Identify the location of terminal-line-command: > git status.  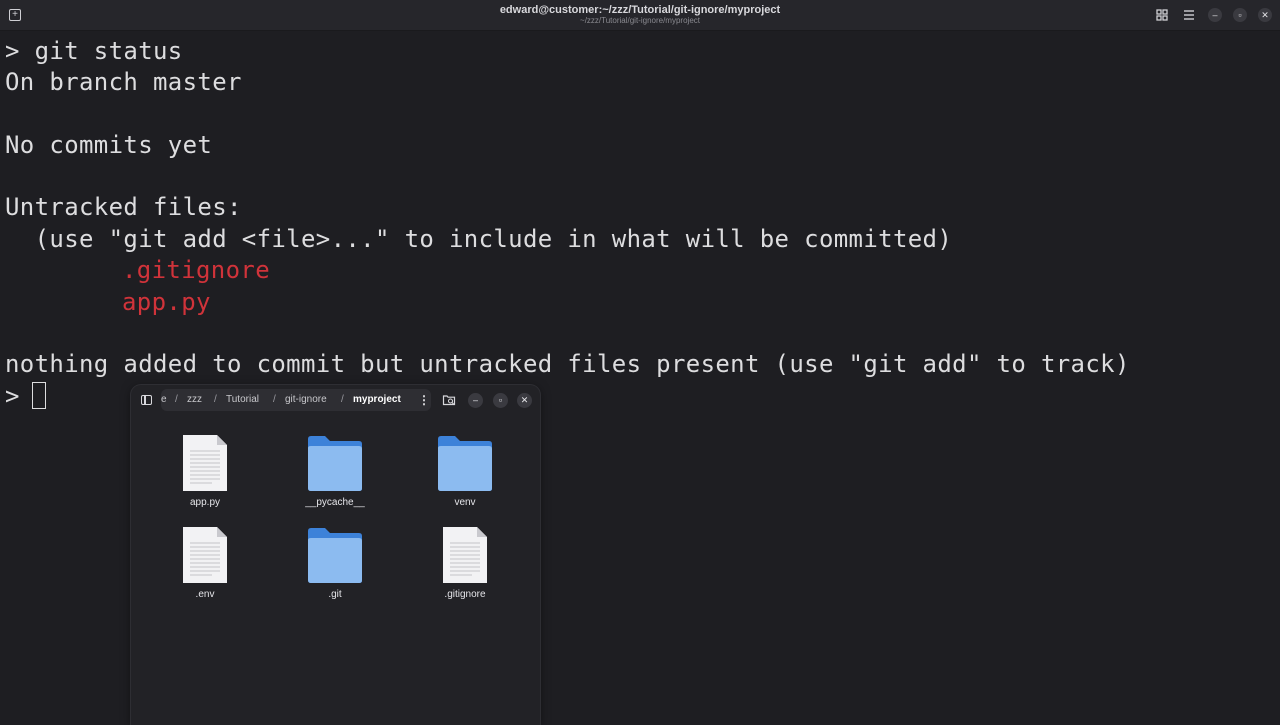
(94, 51).